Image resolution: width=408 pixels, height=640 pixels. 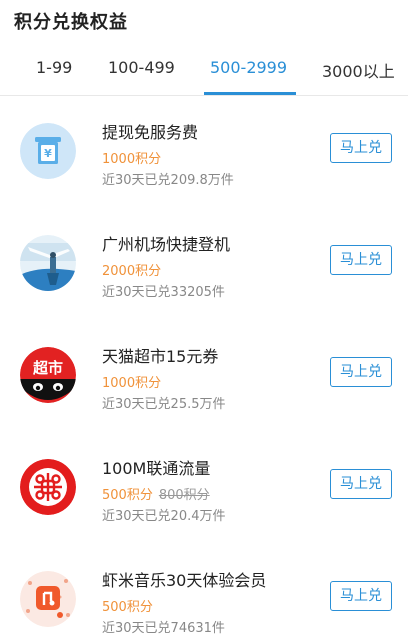 What do you see at coordinates (164, 404) in the screenshot?
I see `item-sold-count: 近30天已兑25.5万件` at bounding box center [164, 404].